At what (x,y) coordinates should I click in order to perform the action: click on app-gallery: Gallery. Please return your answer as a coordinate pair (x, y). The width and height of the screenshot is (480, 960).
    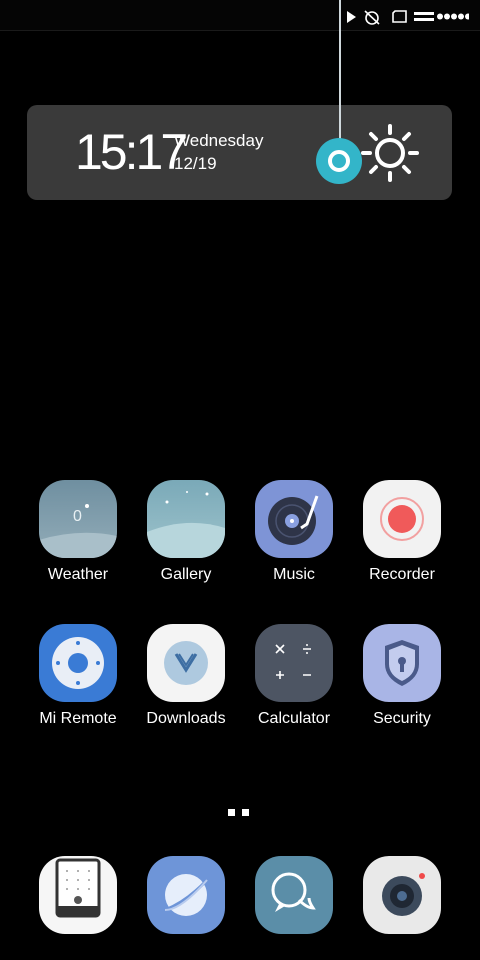
    Looking at the image, I should click on (186, 532).